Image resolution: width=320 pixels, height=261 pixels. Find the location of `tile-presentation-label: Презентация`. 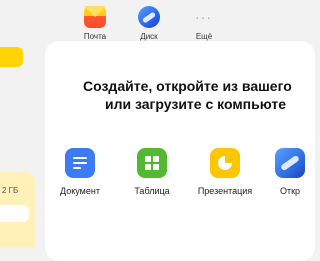

tile-presentation-label: Презентация is located at coordinates (225, 191).